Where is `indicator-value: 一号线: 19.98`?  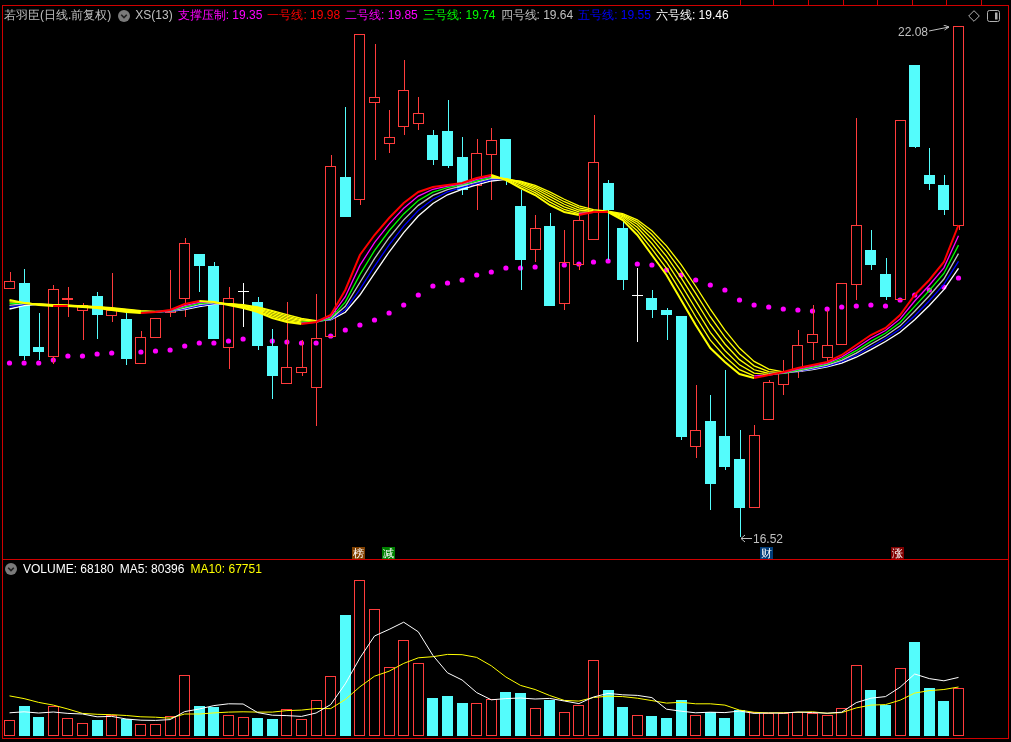
indicator-value: 一号线: 19.98 is located at coordinates (304, 15).